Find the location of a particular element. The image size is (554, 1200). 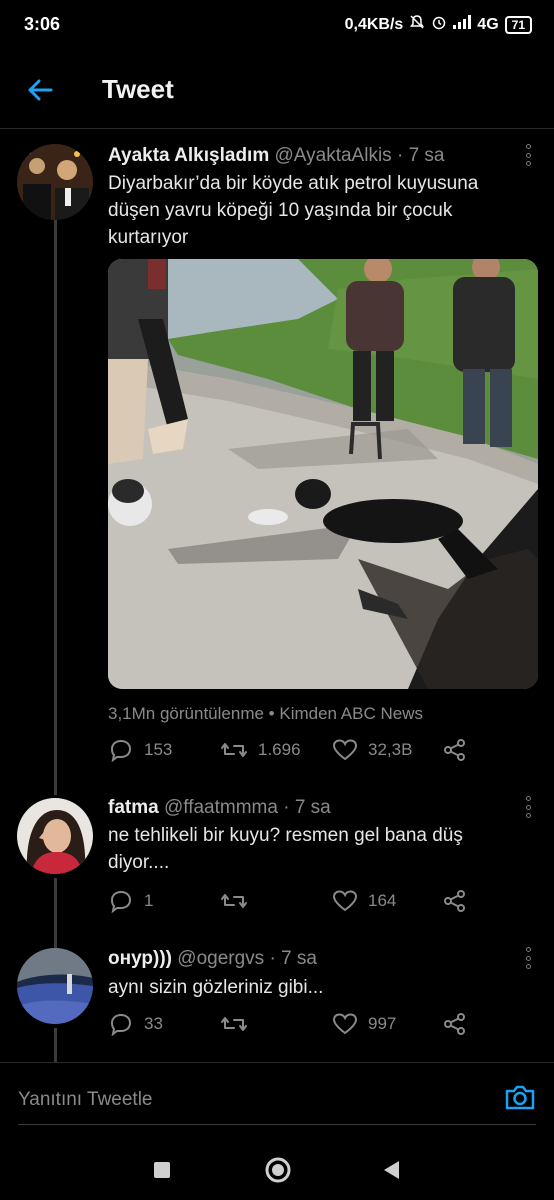

tweet-actions: 153 1.696 32,3B is located at coordinates (318, 754).